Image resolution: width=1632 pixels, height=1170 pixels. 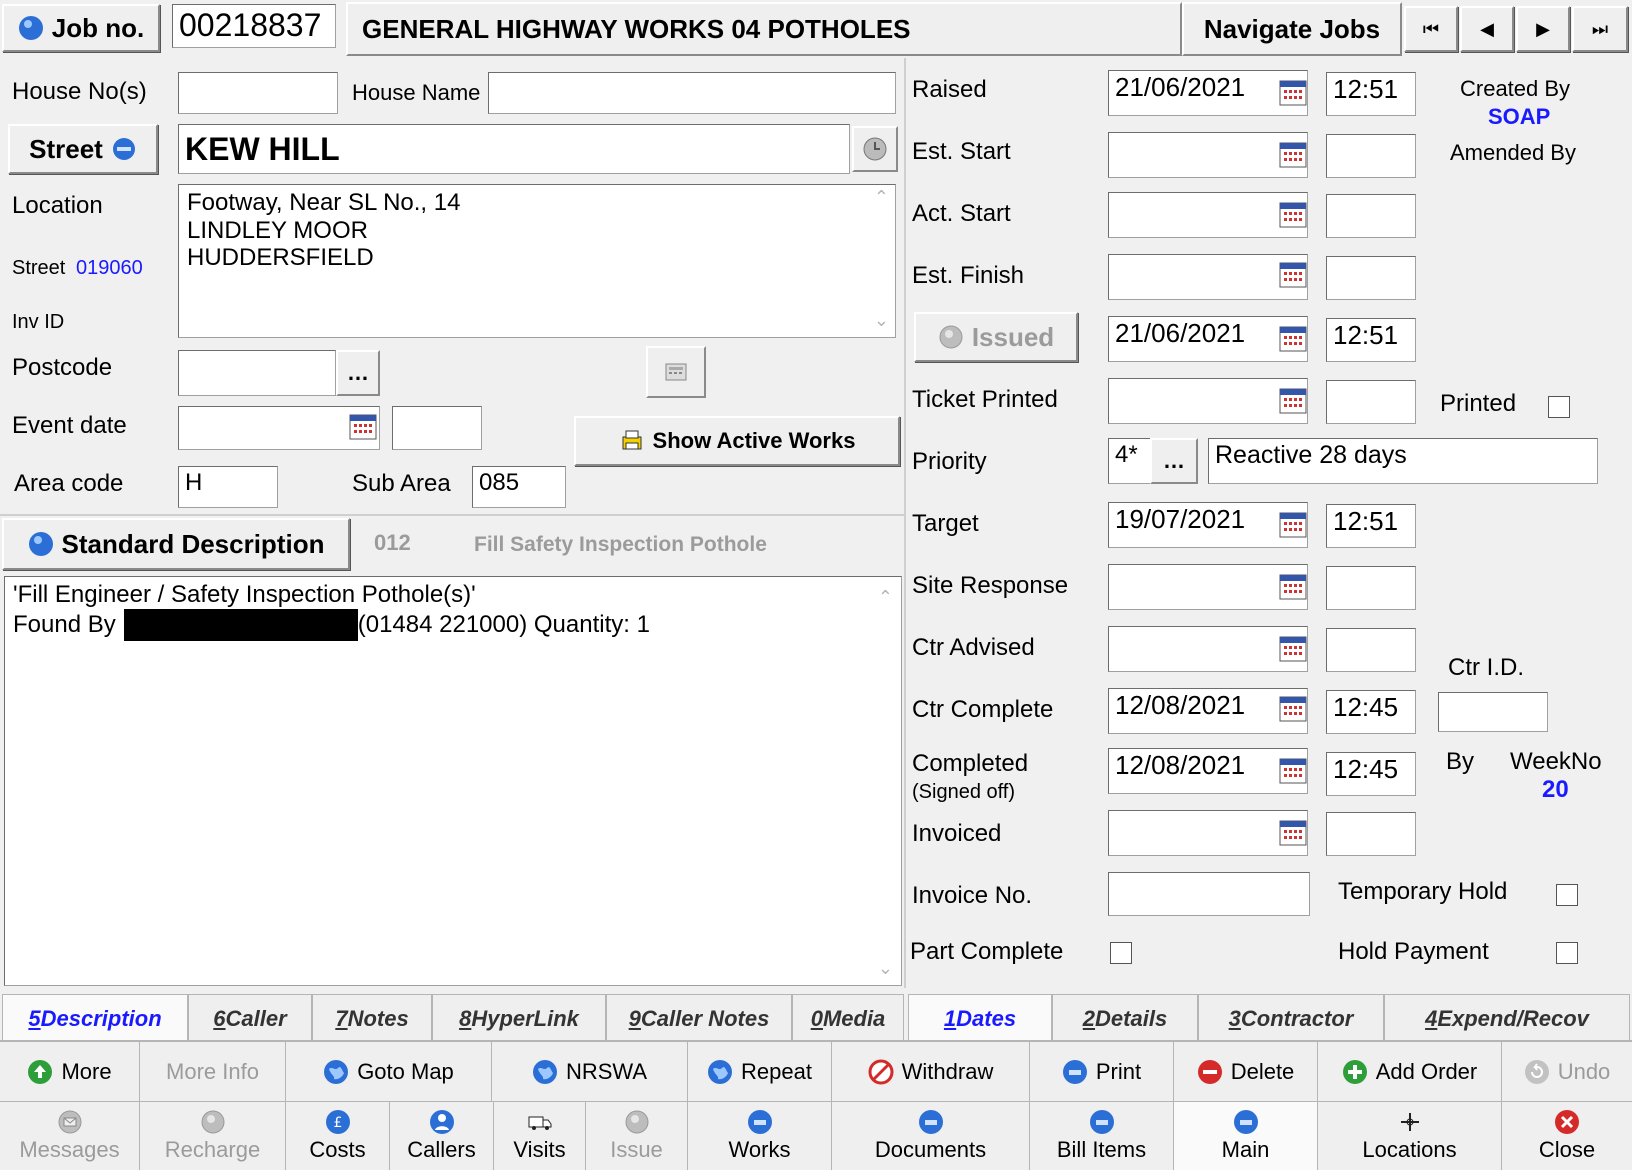 I want to click on ticket-printed-label: Ticket Printed, so click(x=985, y=399).